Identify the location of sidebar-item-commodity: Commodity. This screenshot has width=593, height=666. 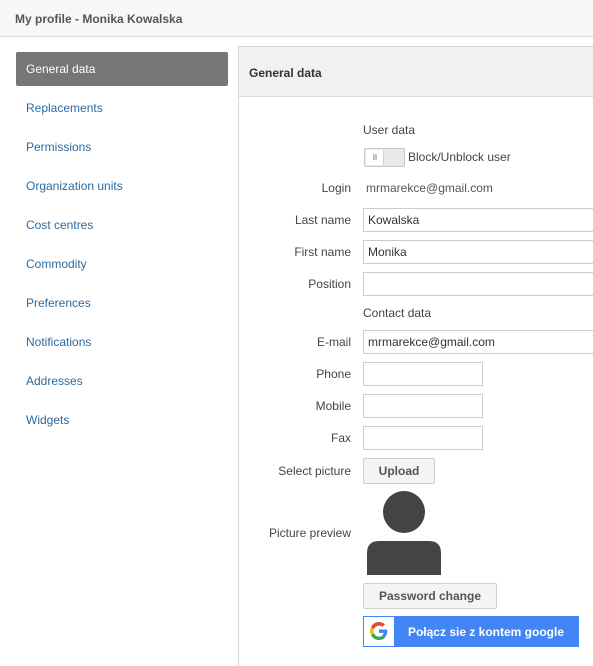
(122, 264).